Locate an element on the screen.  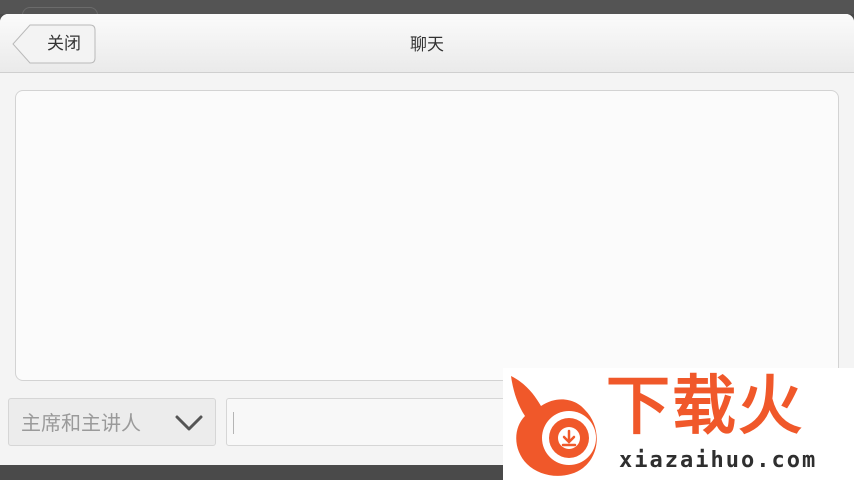
recipient-dropdown: 主席和主讲人 is located at coordinates (112, 422).